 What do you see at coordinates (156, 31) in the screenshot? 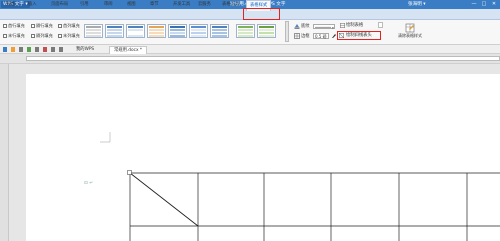
I see `table-style-orange` at bounding box center [156, 31].